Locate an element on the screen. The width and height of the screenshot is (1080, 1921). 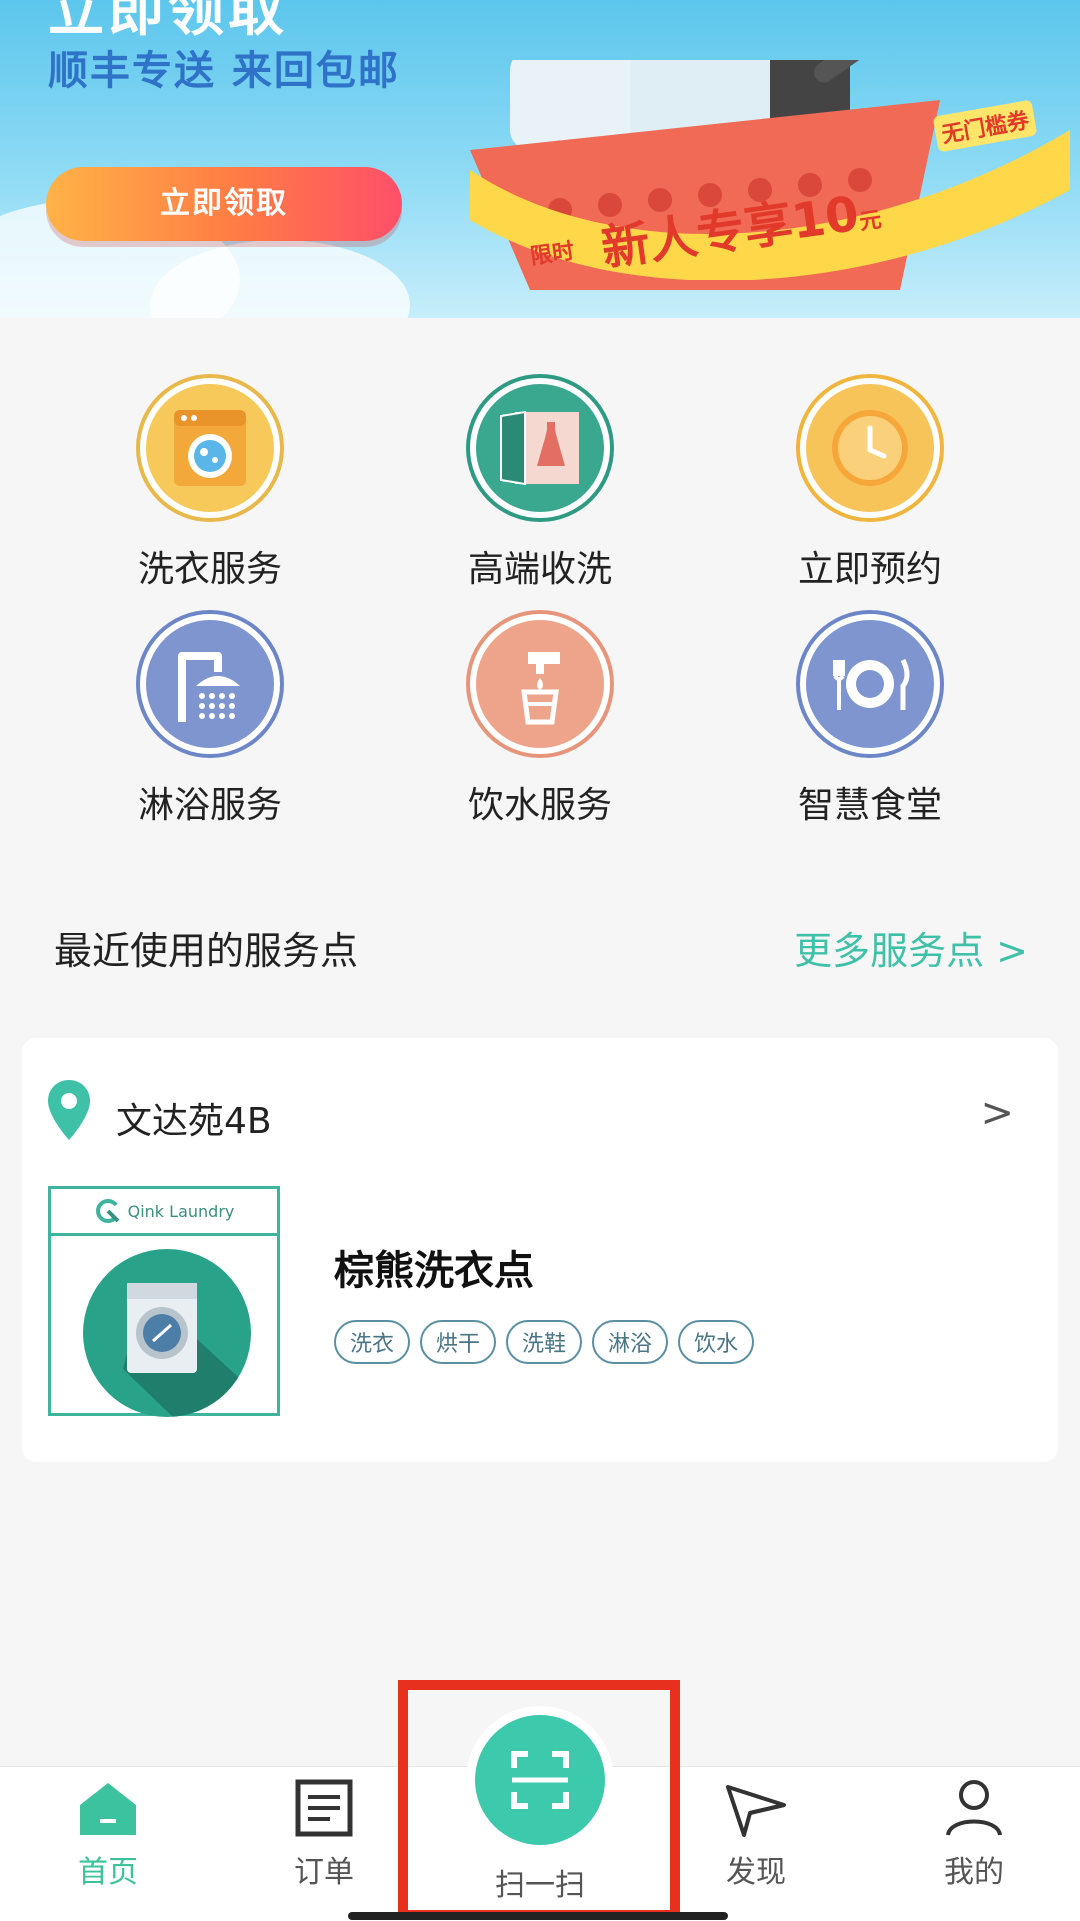
store-logo-text: Qink Laundry is located at coordinates (181, 1211).